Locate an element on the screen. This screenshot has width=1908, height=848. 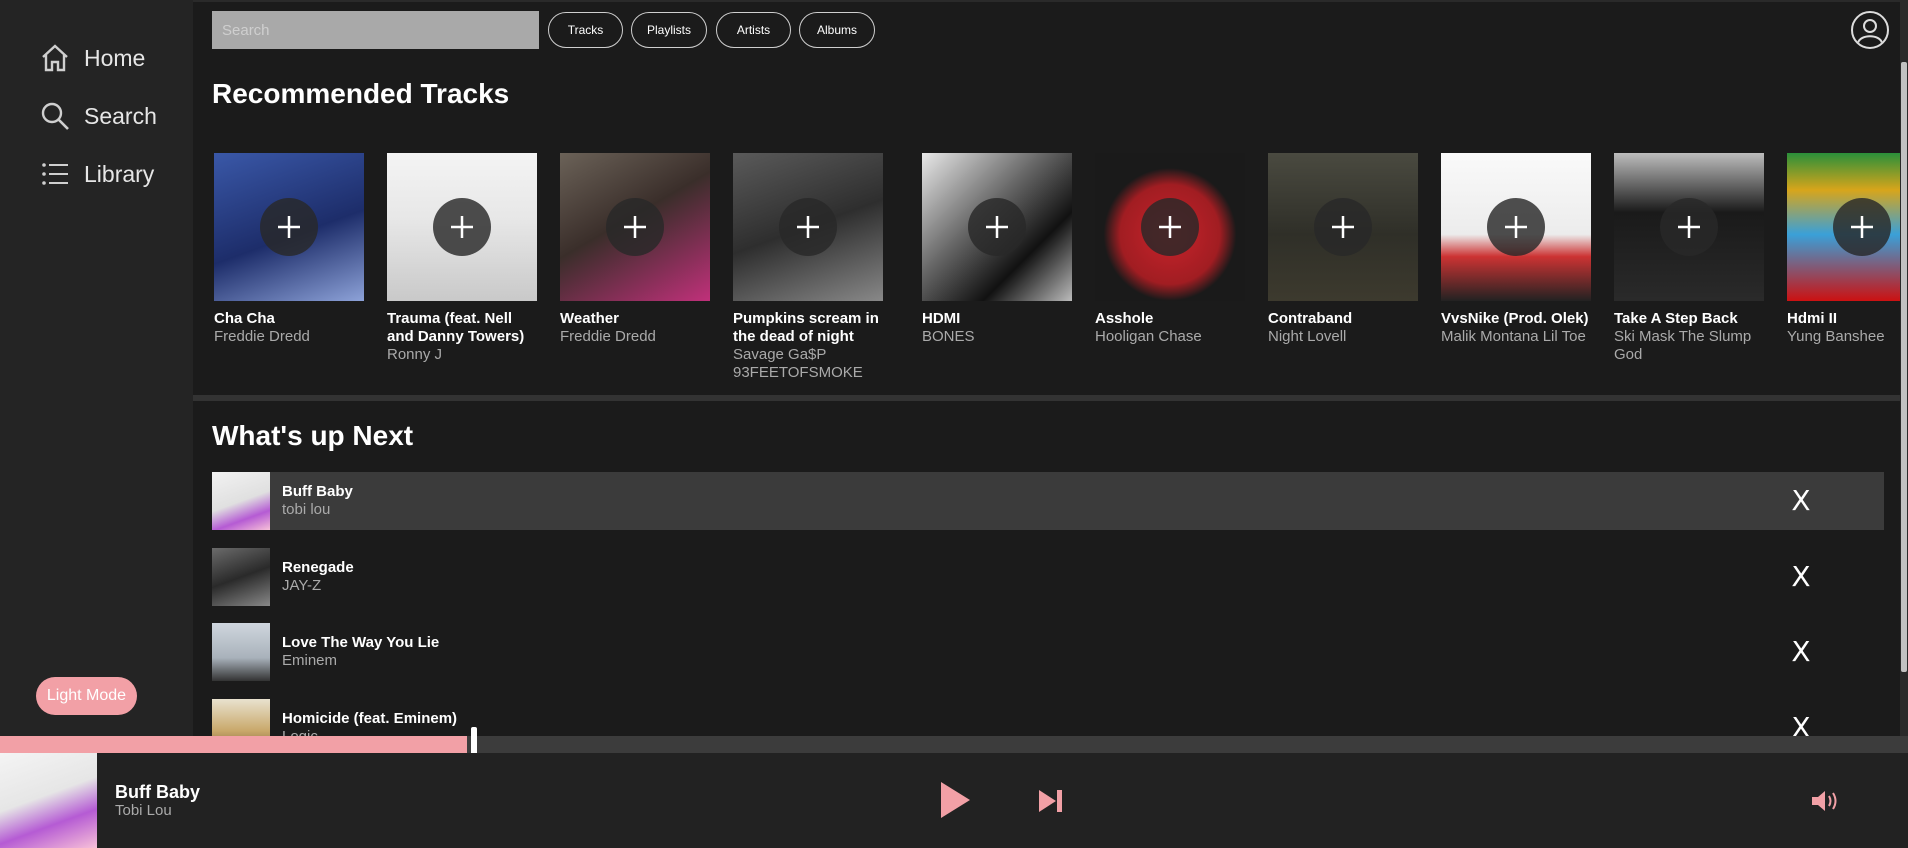
user-icon is located at coordinates (1870, 31).